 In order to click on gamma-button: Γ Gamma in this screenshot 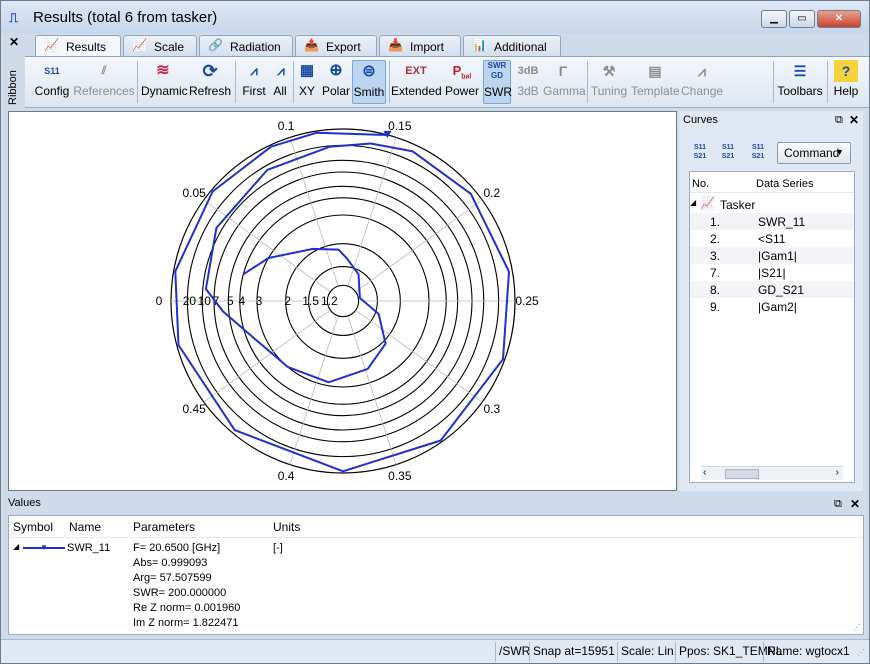, I will do `click(564, 82)`.